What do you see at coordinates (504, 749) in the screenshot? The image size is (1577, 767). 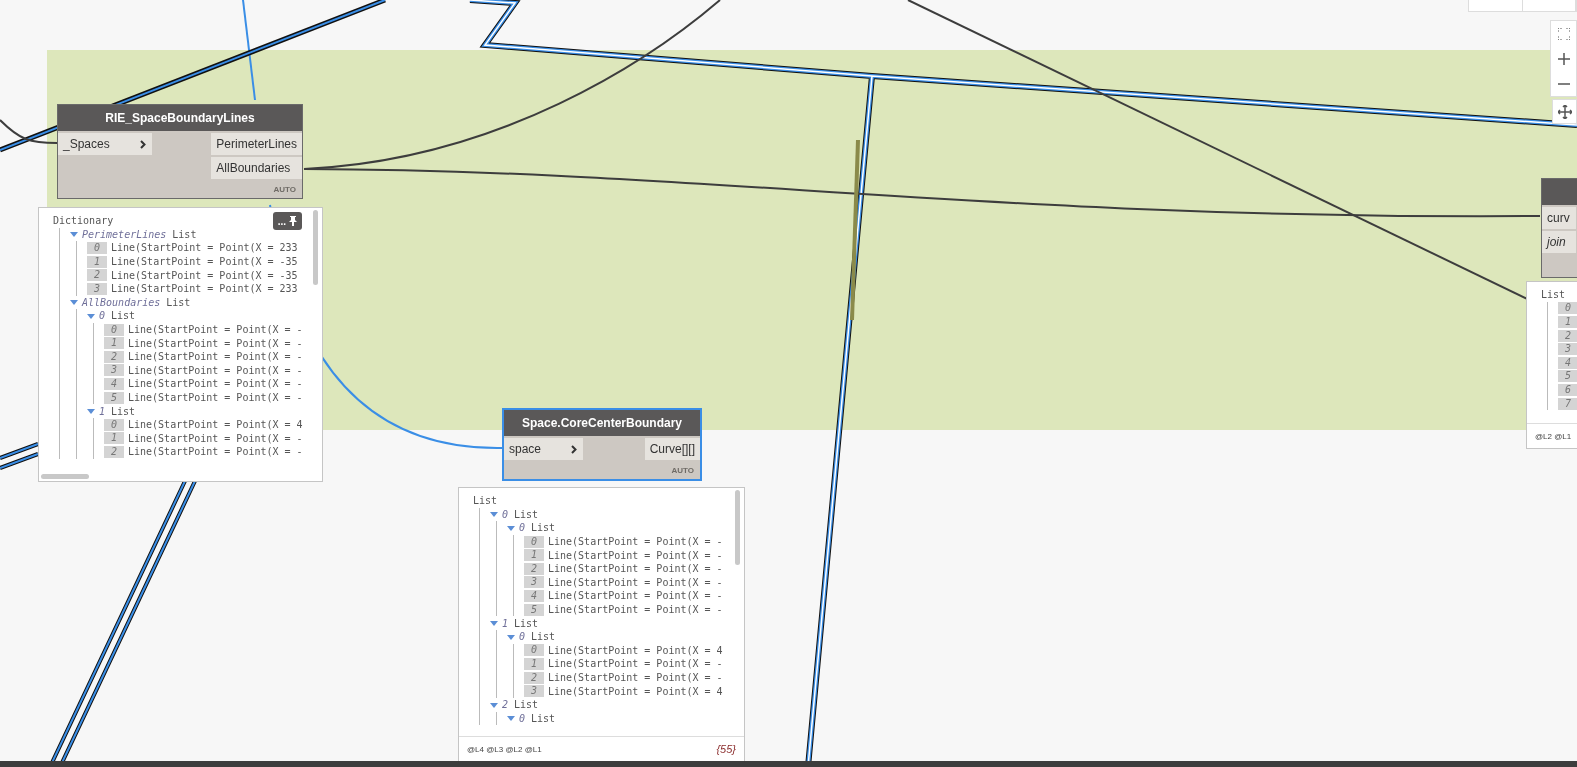 I see `list-levels: @L4 @L3 @L2 @L1` at bounding box center [504, 749].